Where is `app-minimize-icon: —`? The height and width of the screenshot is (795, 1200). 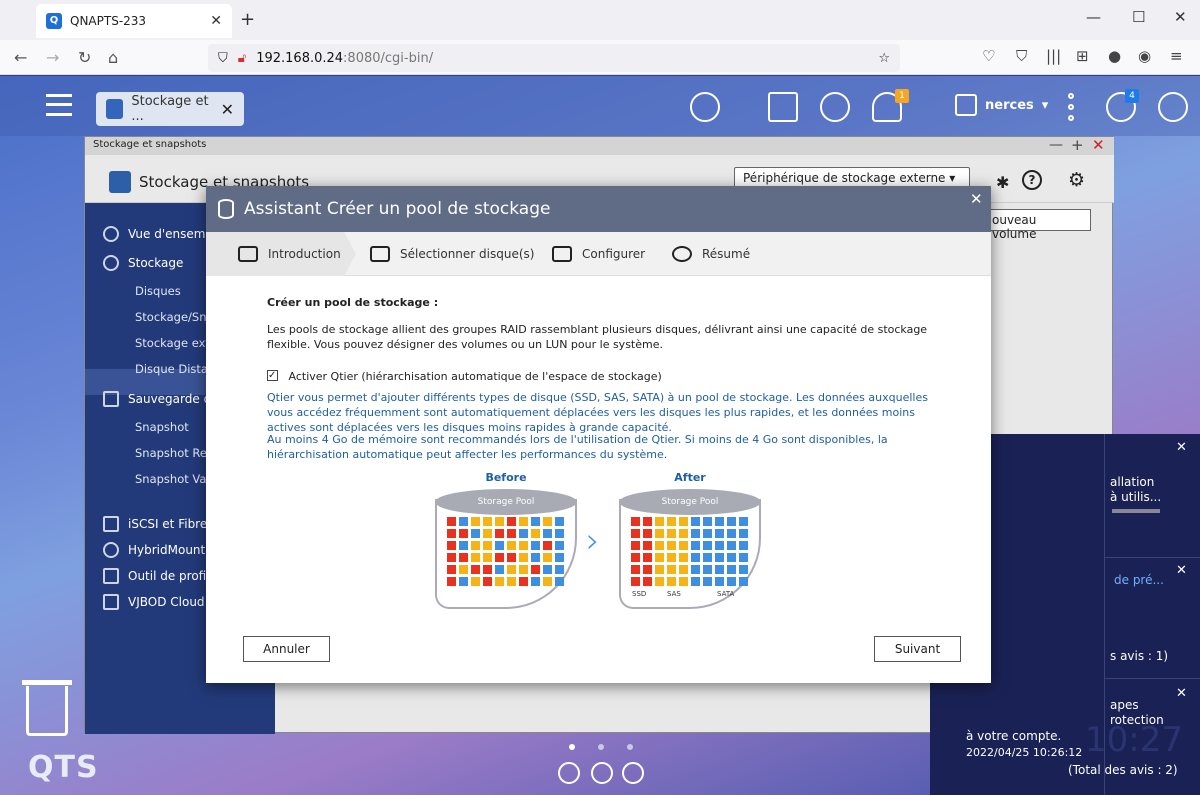
app-minimize-icon: — is located at coordinates (1056, 145).